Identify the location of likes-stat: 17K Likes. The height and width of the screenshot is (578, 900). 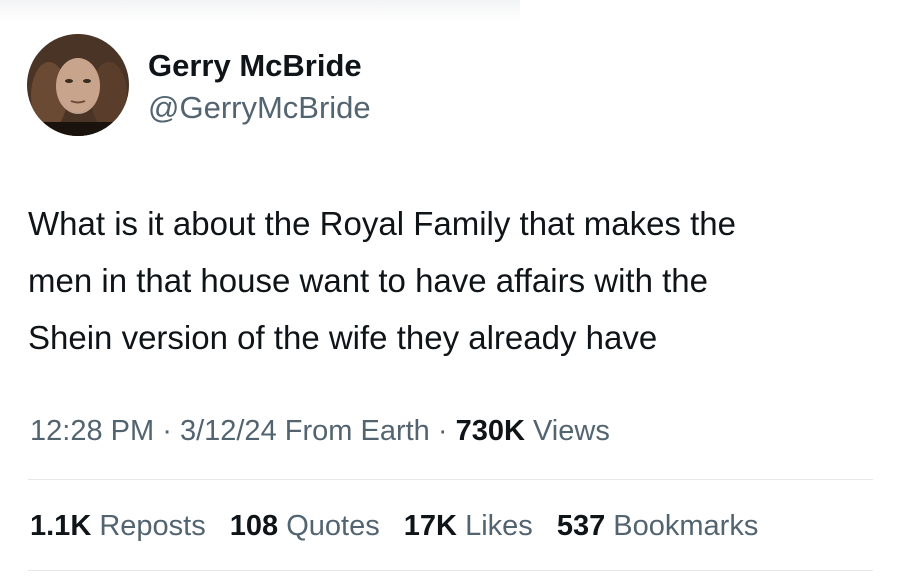
(468, 526).